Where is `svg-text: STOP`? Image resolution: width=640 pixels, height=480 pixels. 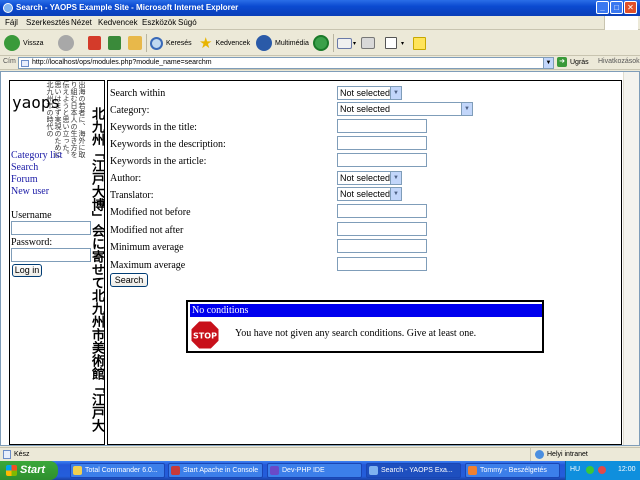
svg-text: STOP is located at coordinates (205, 336).